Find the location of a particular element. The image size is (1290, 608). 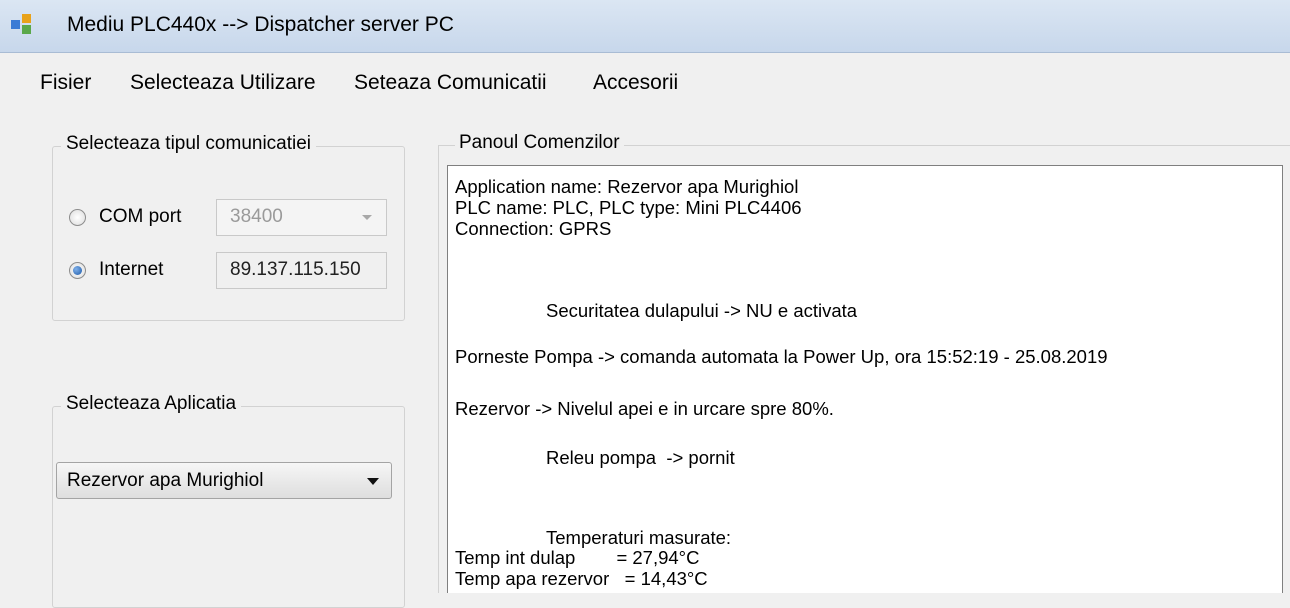

application-select: Rezervor apa Murighiol is located at coordinates (224, 480).